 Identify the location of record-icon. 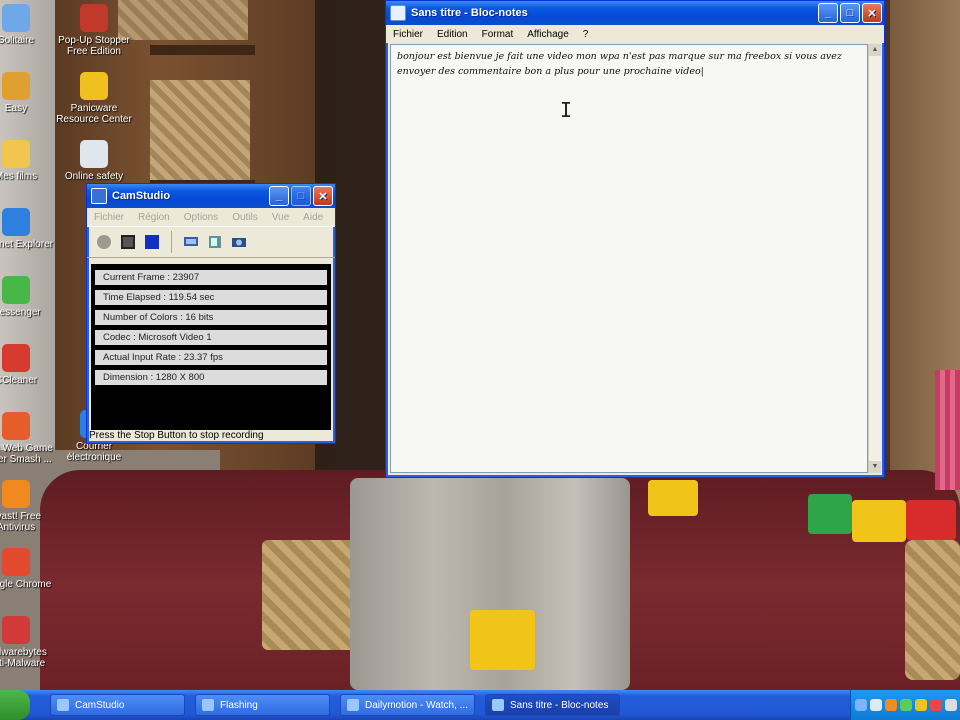
(104, 242).